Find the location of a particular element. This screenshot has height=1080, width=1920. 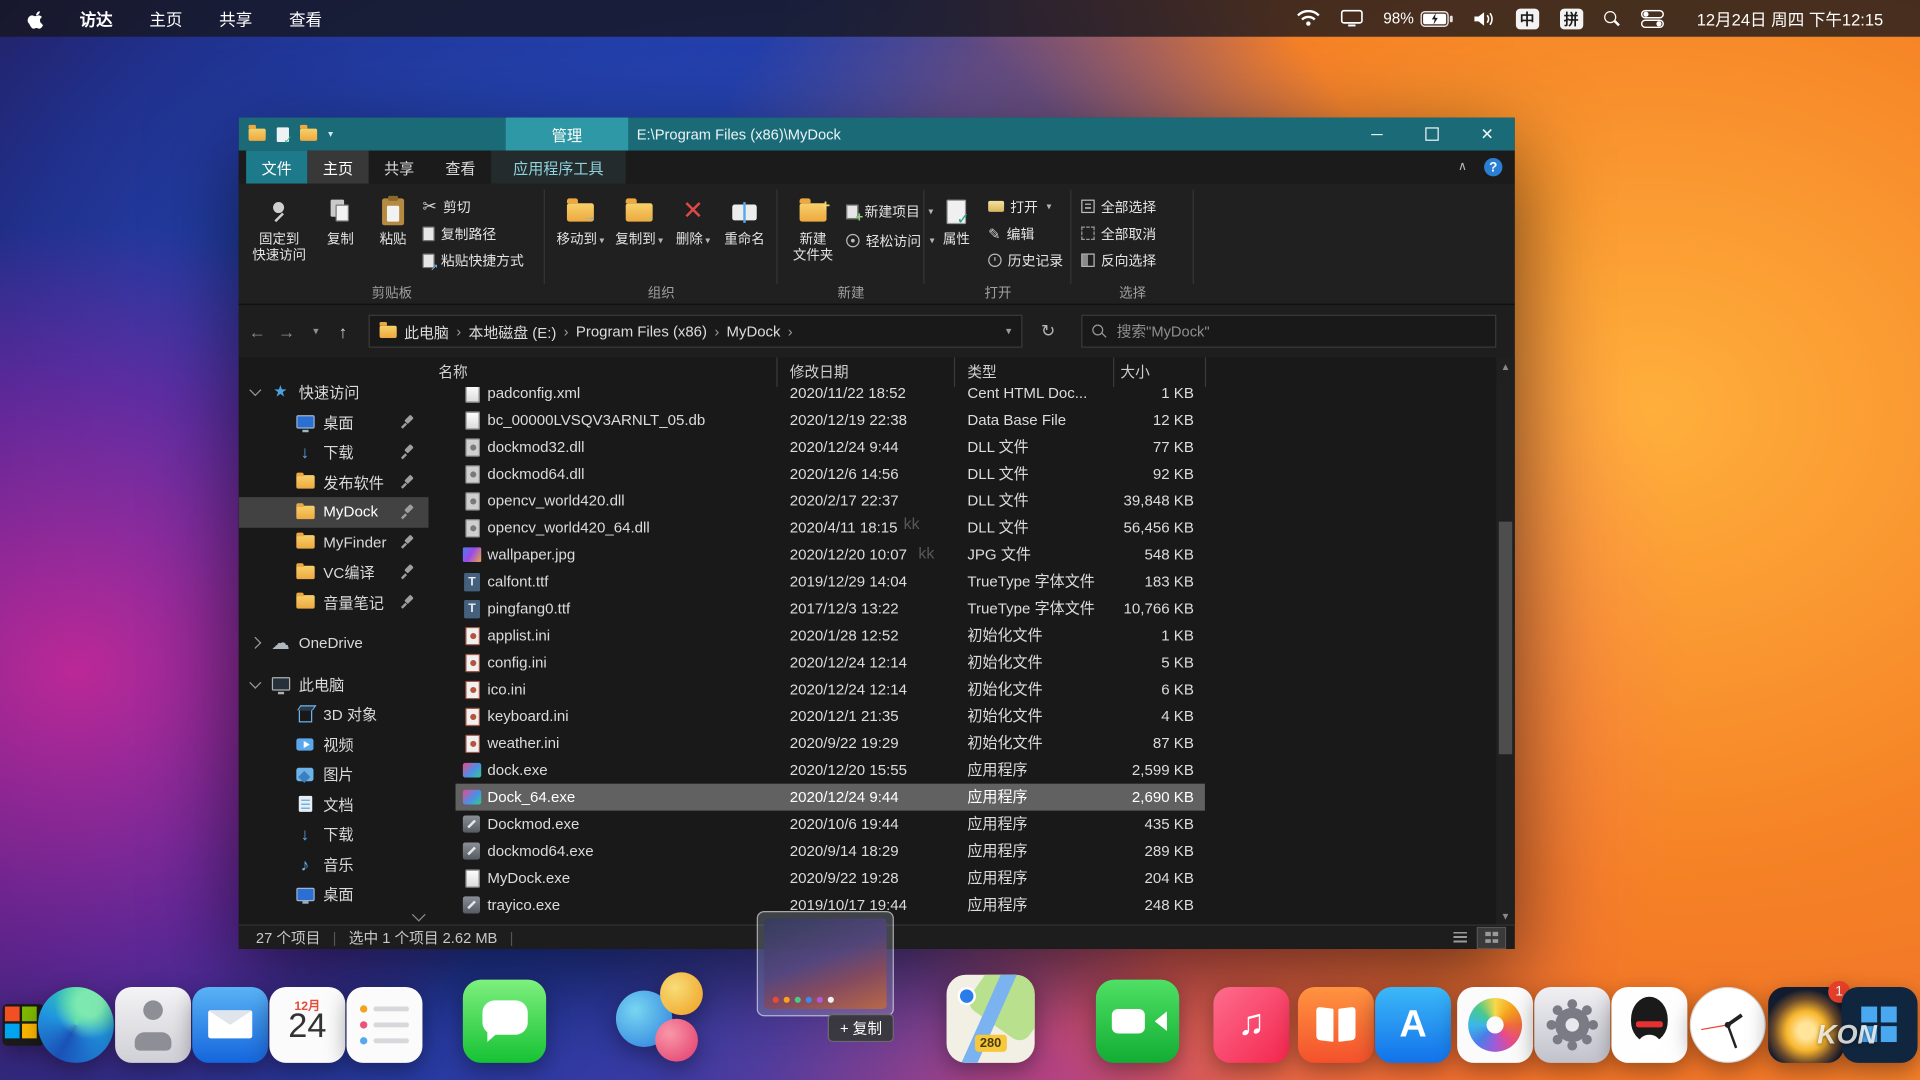

search-box is located at coordinates (1289, 331).